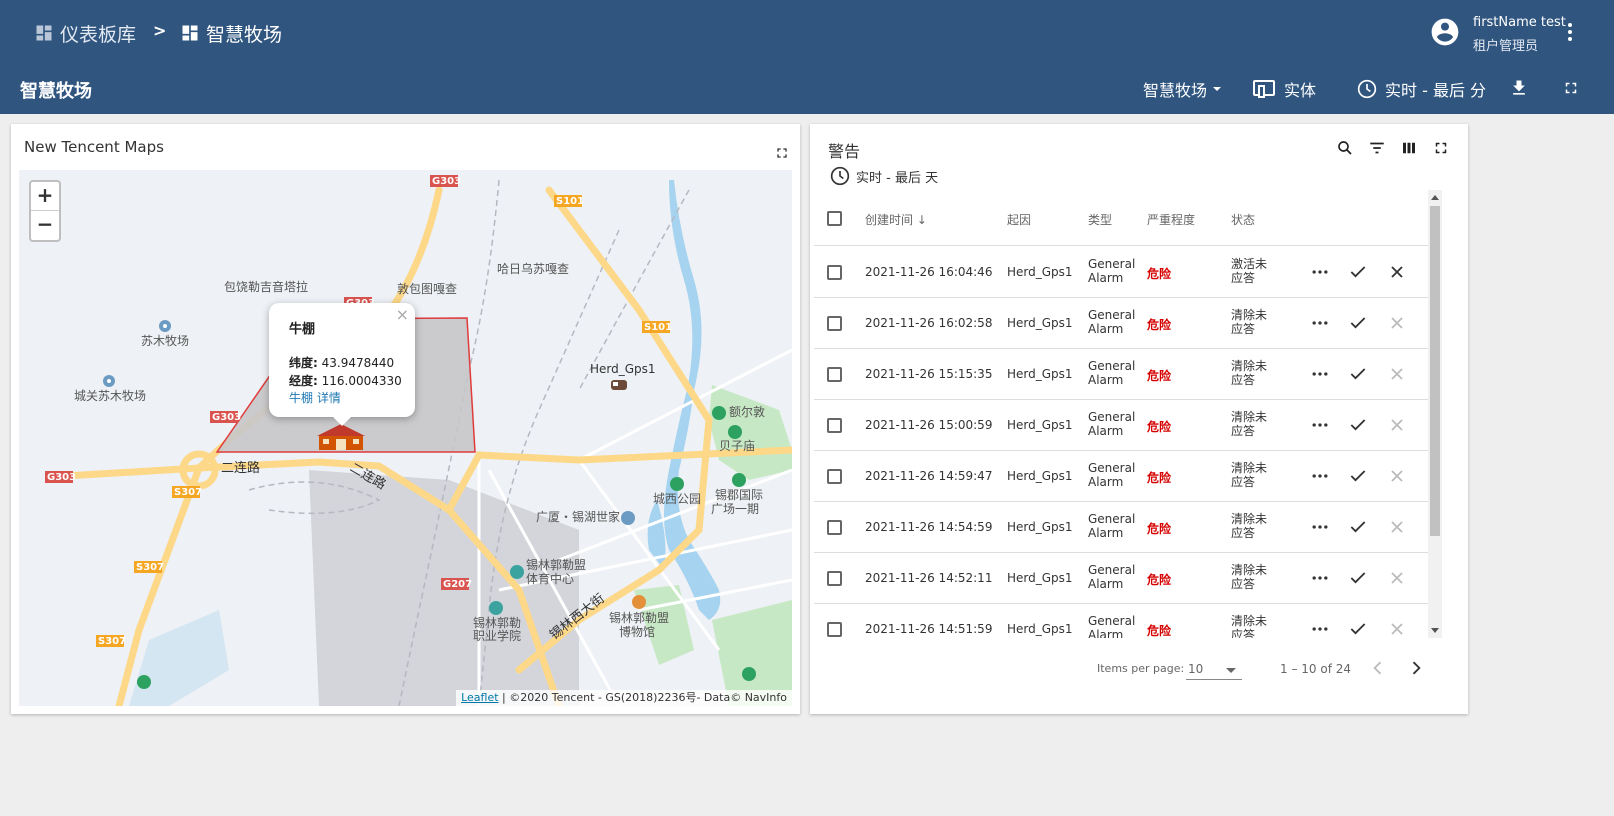  I want to click on scroll-up-arrow, so click(1435, 197).